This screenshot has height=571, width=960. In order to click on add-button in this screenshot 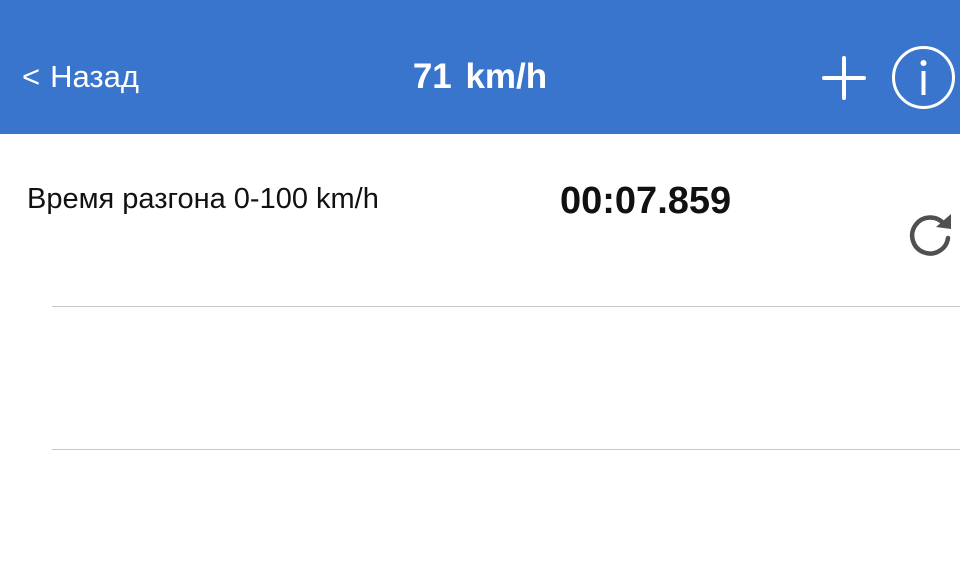, I will do `click(844, 78)`.